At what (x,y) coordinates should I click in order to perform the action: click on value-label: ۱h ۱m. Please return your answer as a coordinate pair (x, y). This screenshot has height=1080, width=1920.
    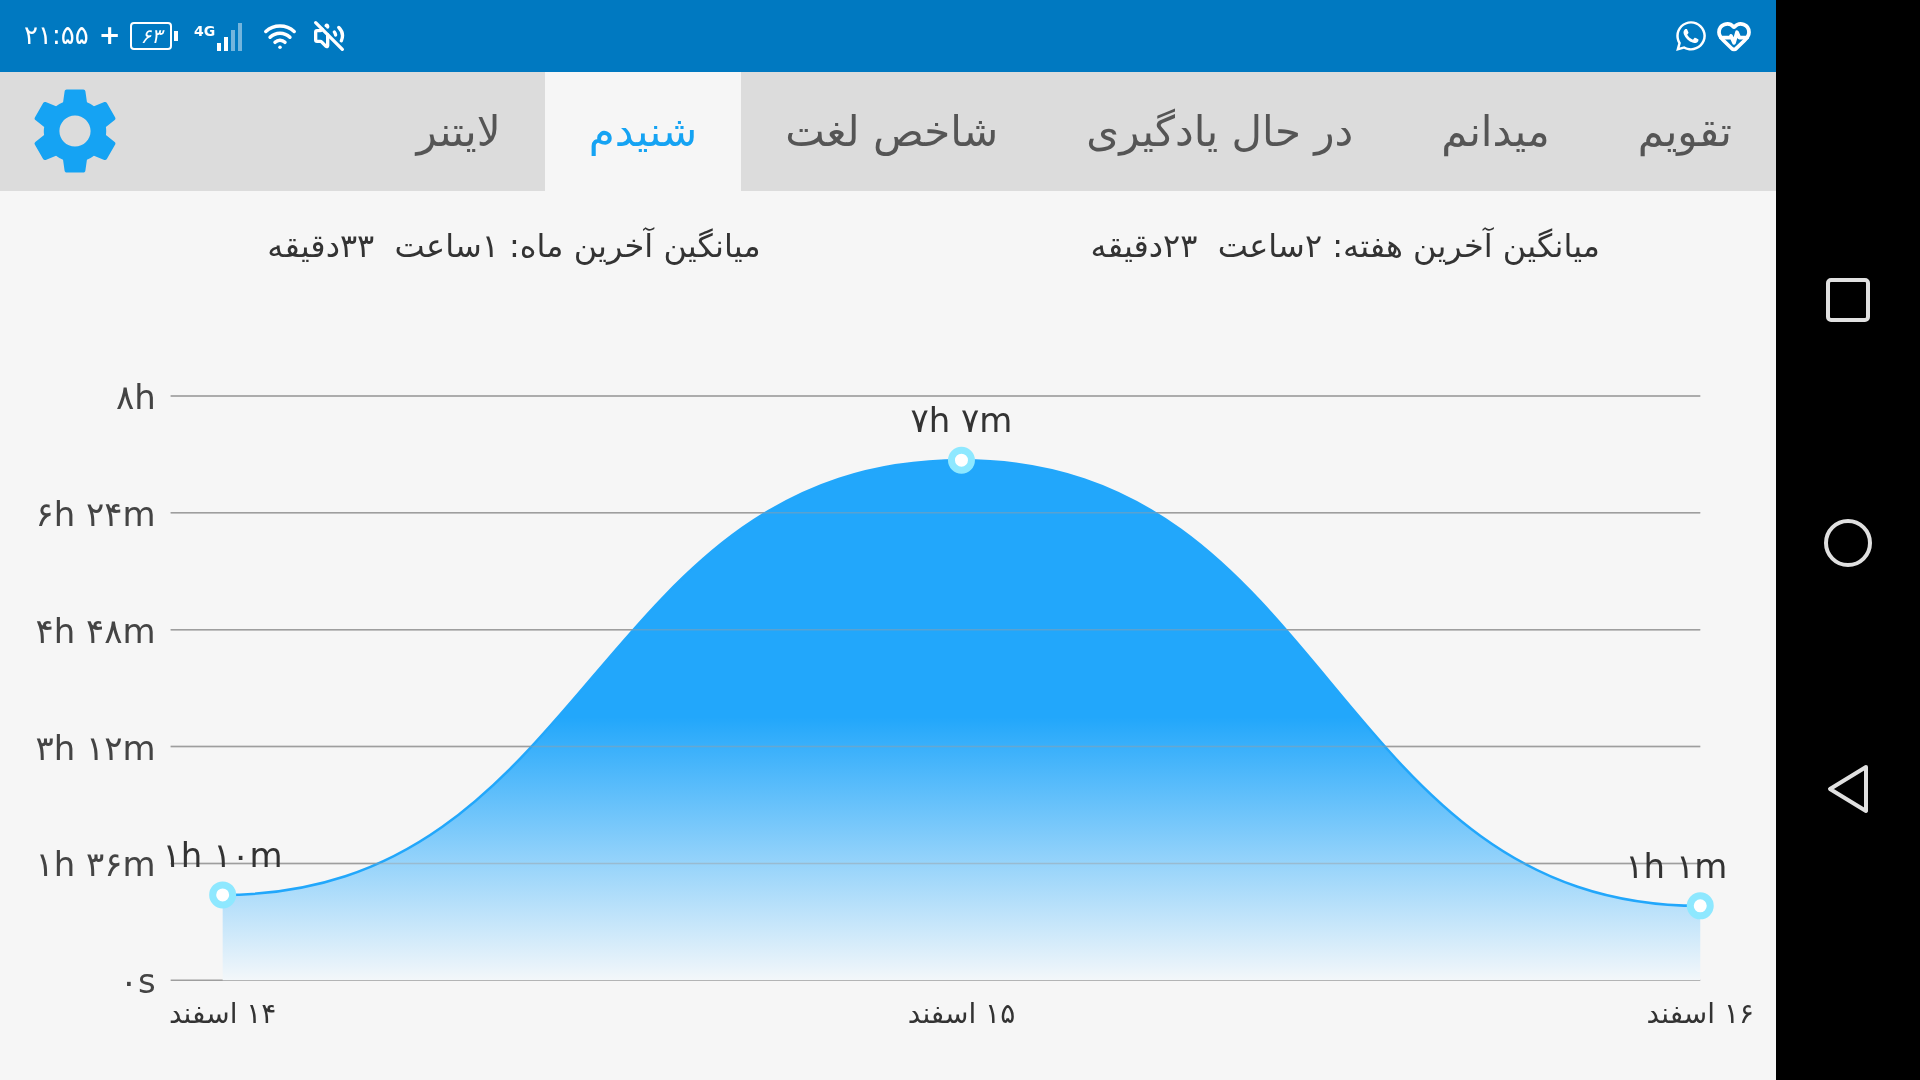
    Looking at the image, I should click on (1676, 865).